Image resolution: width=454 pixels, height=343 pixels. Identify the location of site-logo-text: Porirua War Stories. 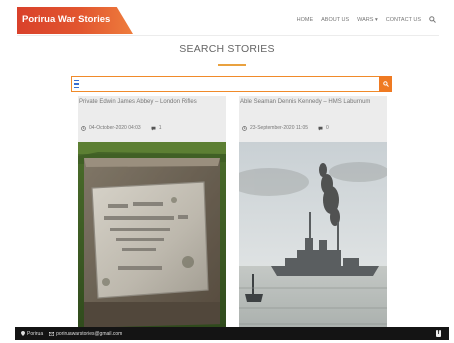
(66, 19).